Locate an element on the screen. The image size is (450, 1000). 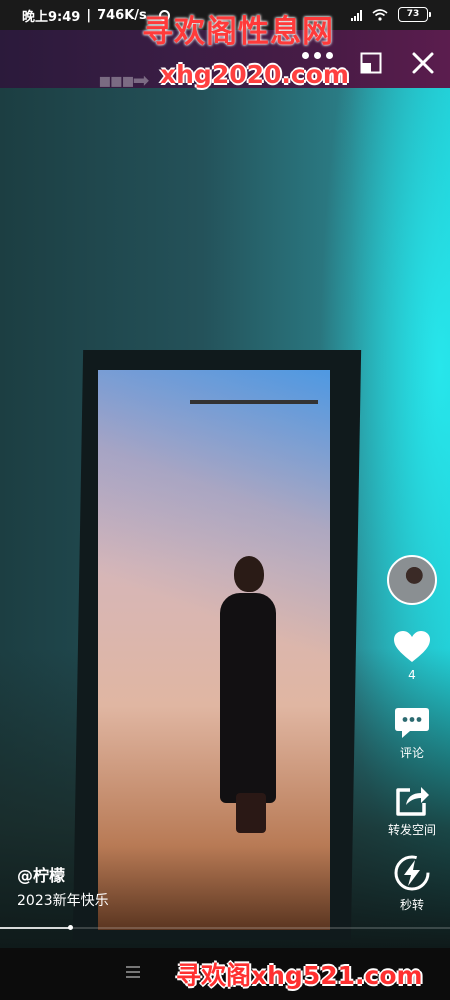
watermark-bottom: 寻欢阁xhg521.com is located at coordinates (299, 975).